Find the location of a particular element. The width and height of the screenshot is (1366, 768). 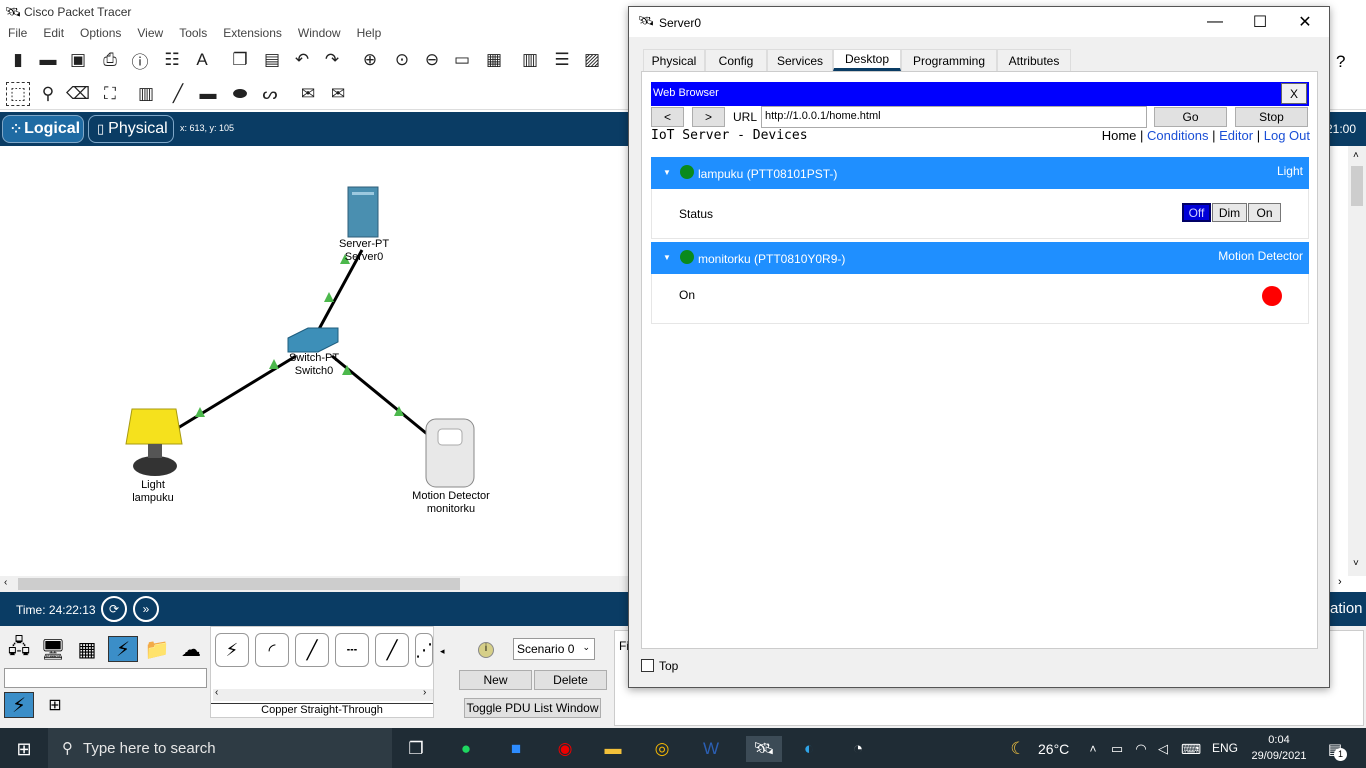

logical-mode-button: ⁘ Logical is located at coordinates (43, 129).